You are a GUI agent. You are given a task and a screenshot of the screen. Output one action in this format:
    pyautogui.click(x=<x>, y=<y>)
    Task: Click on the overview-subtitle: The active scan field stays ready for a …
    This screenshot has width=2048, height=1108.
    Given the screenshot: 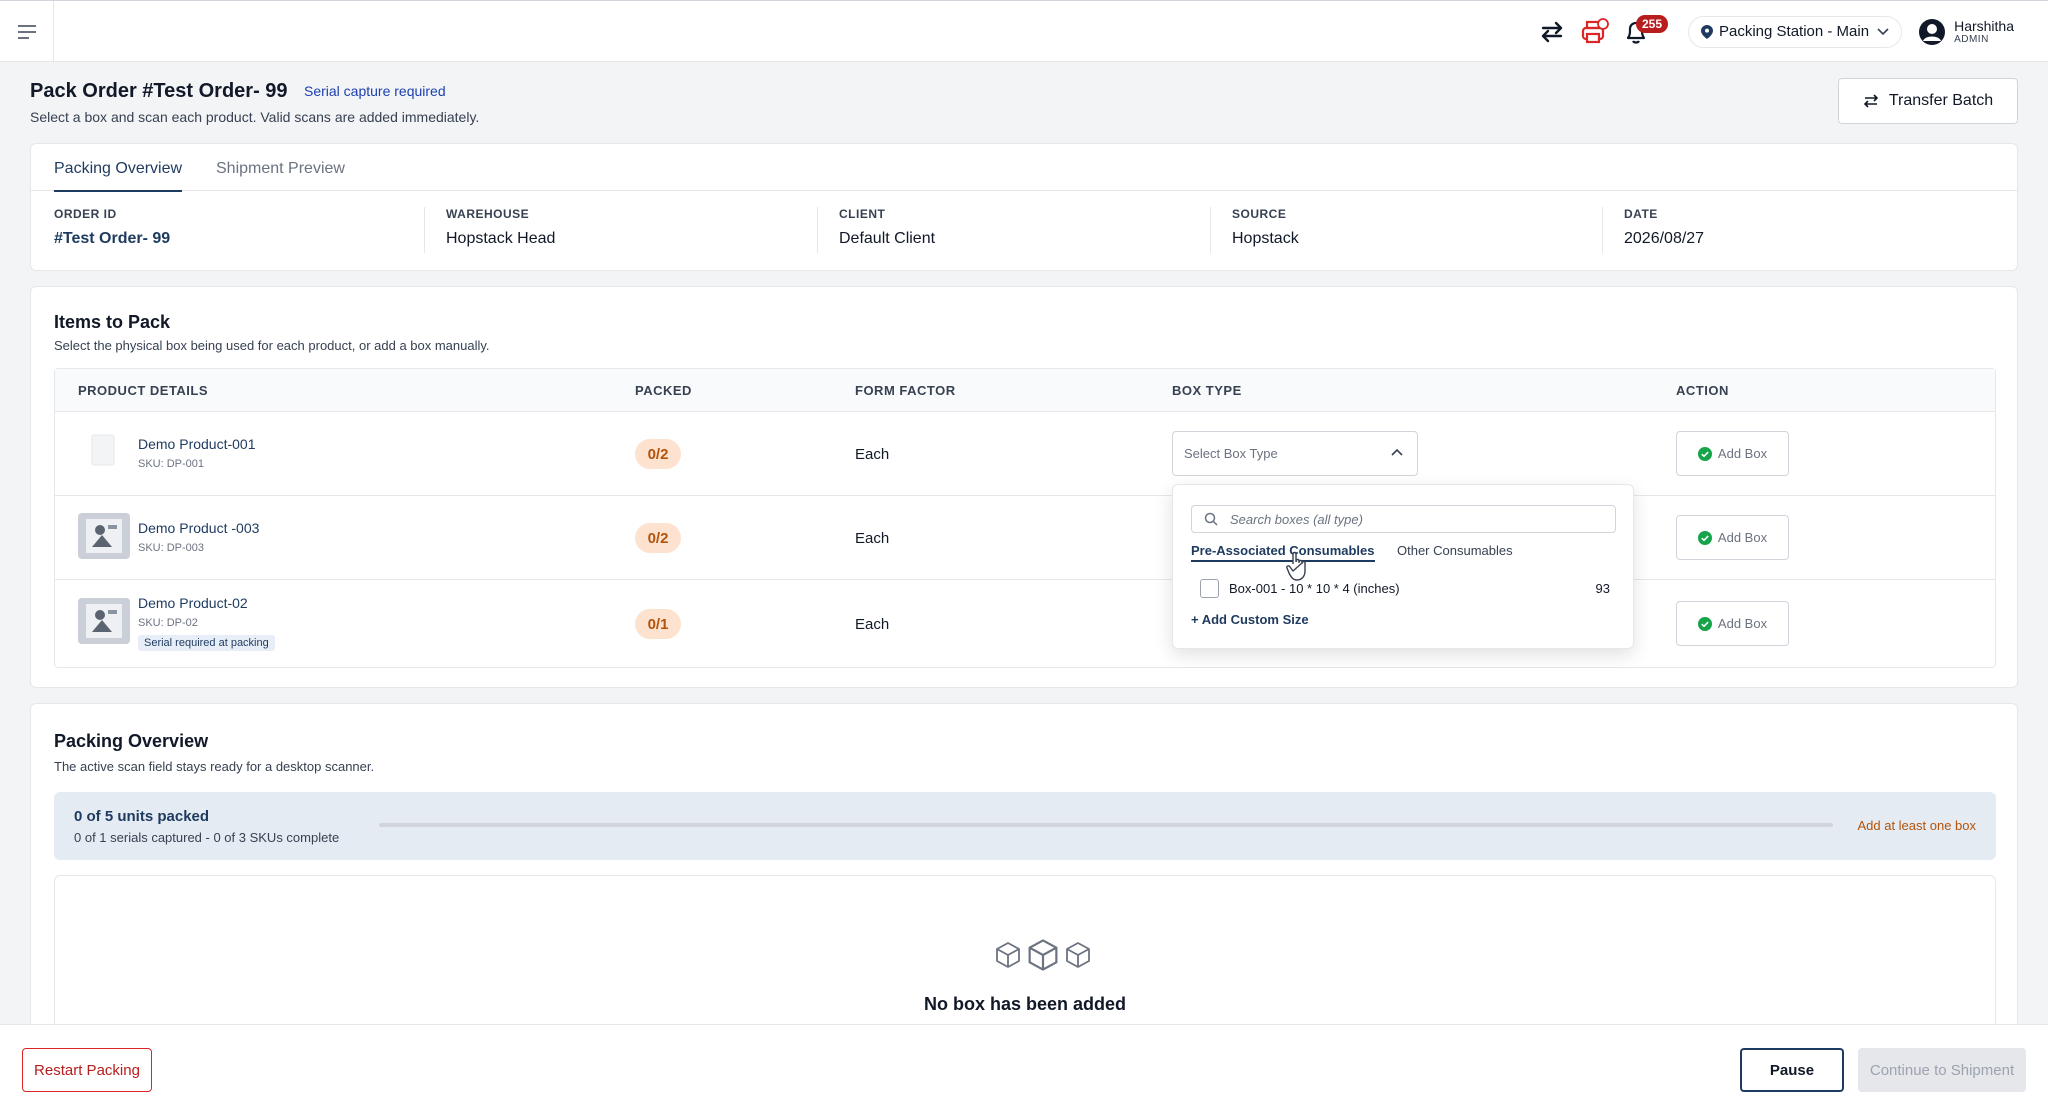 What is the action you would take?
    pyautogui.click(x=214, y=766)
    